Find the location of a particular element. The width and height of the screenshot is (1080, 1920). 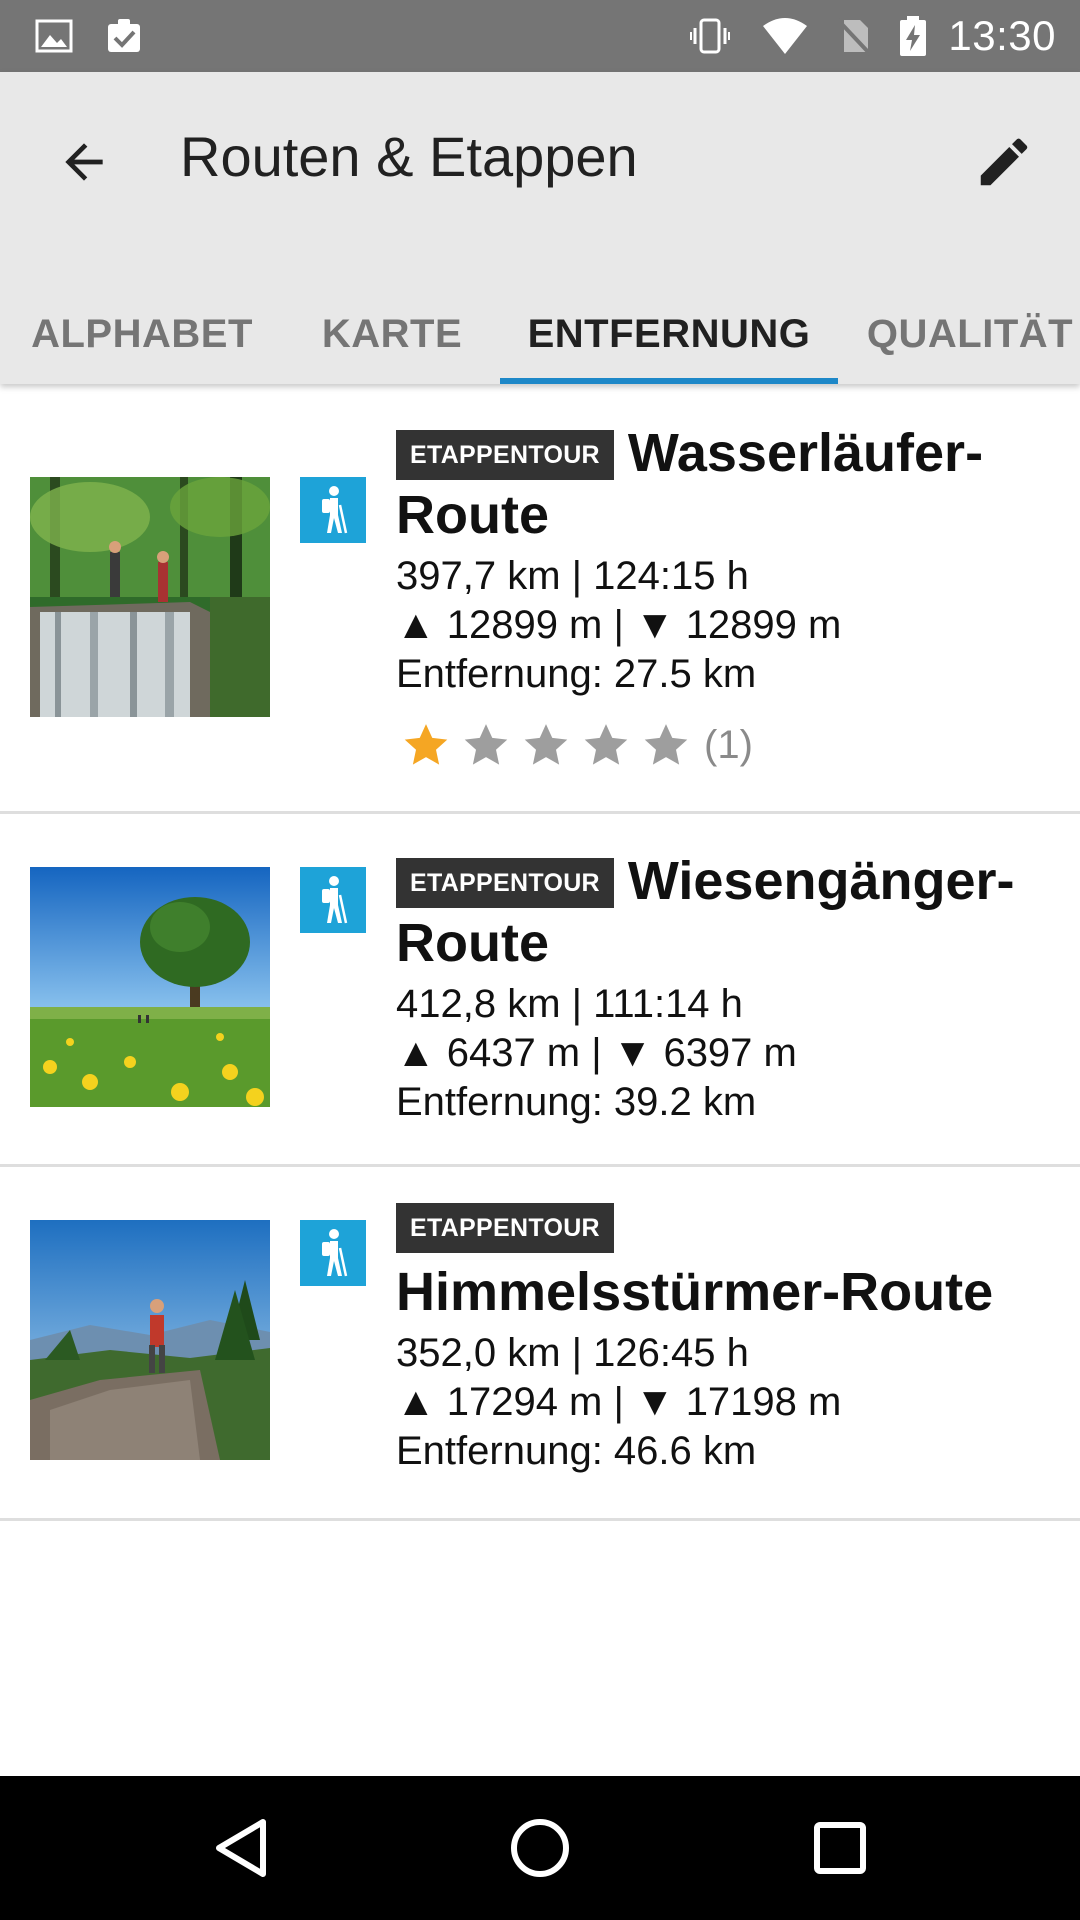

circle-home-icon is located at coordinates (540, 1848).